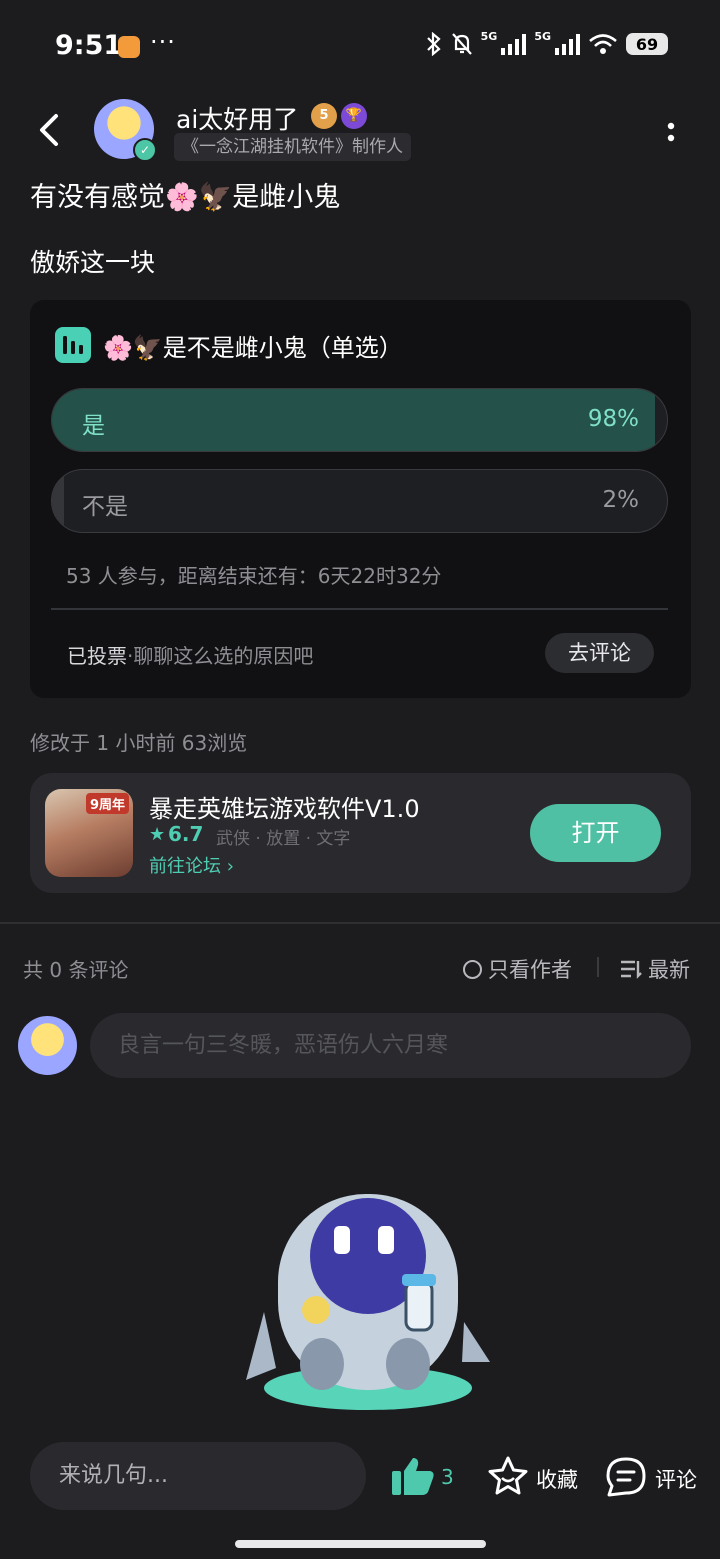  I want to click on voted-hint: ·聊聊这么选的原因吧, so click(220, 656).